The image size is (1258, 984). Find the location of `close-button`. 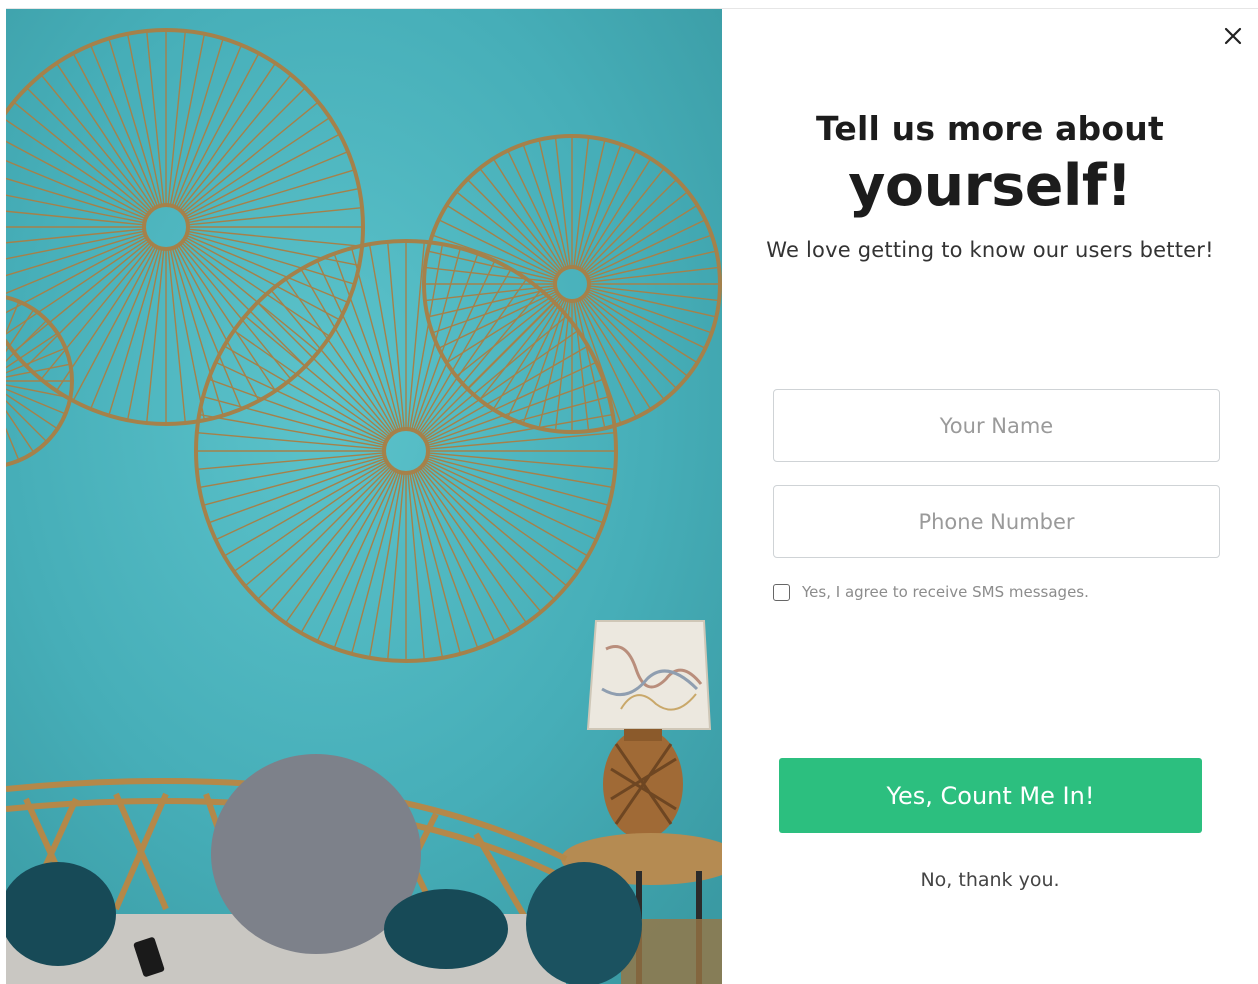

close-button is located at coordinates (1233, 36).